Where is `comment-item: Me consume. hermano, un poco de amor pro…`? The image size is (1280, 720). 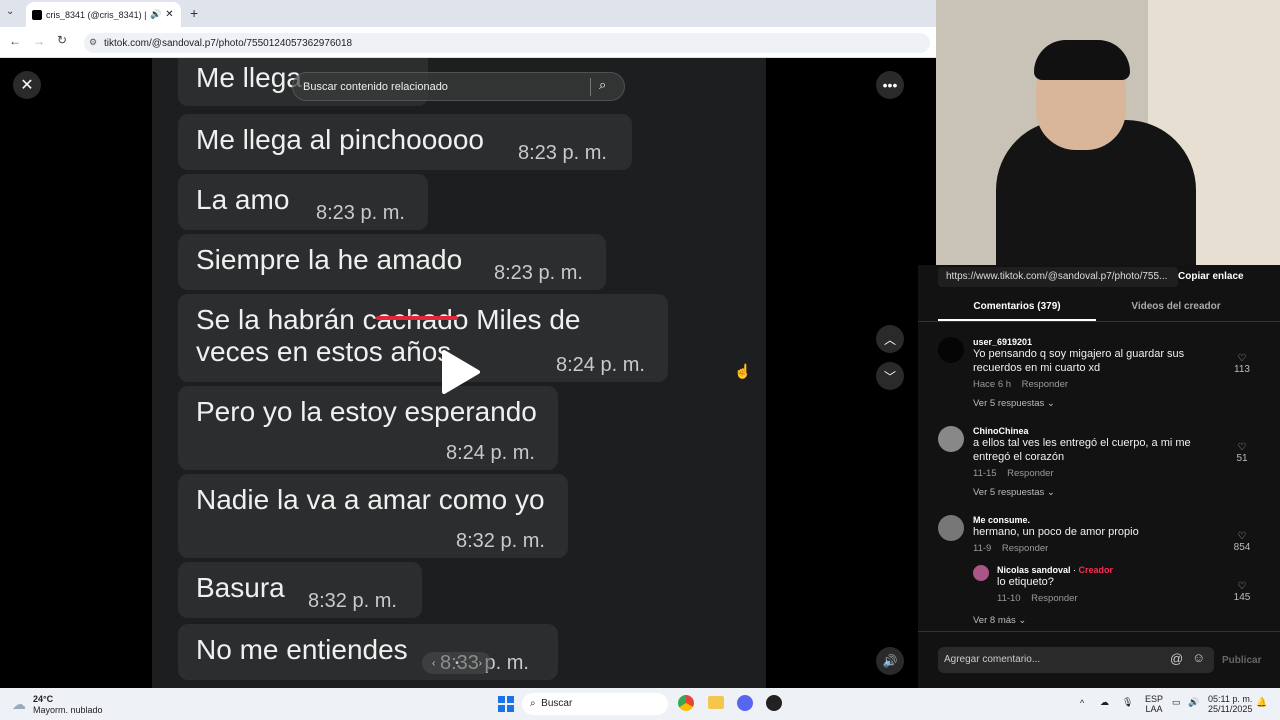
comment-item: Me consume. hermano, un poco de amor pro… is located at coordinates (1056, 534).